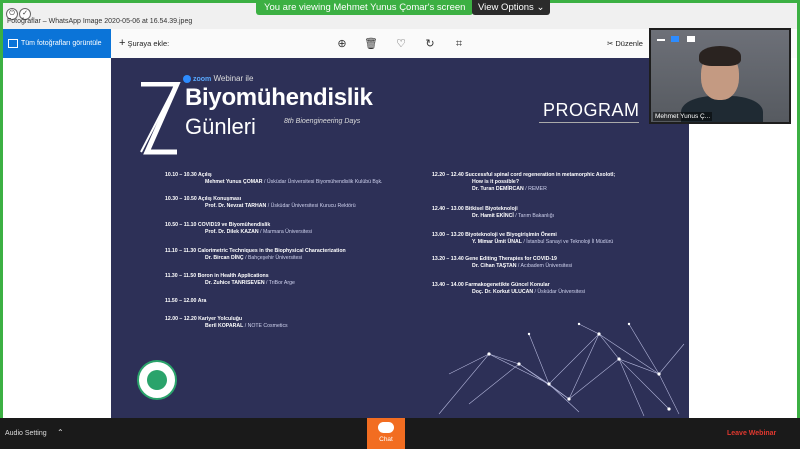 The height and width of the screenshot is (449, 800). I want to click on video-layout-icon, so click(675, 39).